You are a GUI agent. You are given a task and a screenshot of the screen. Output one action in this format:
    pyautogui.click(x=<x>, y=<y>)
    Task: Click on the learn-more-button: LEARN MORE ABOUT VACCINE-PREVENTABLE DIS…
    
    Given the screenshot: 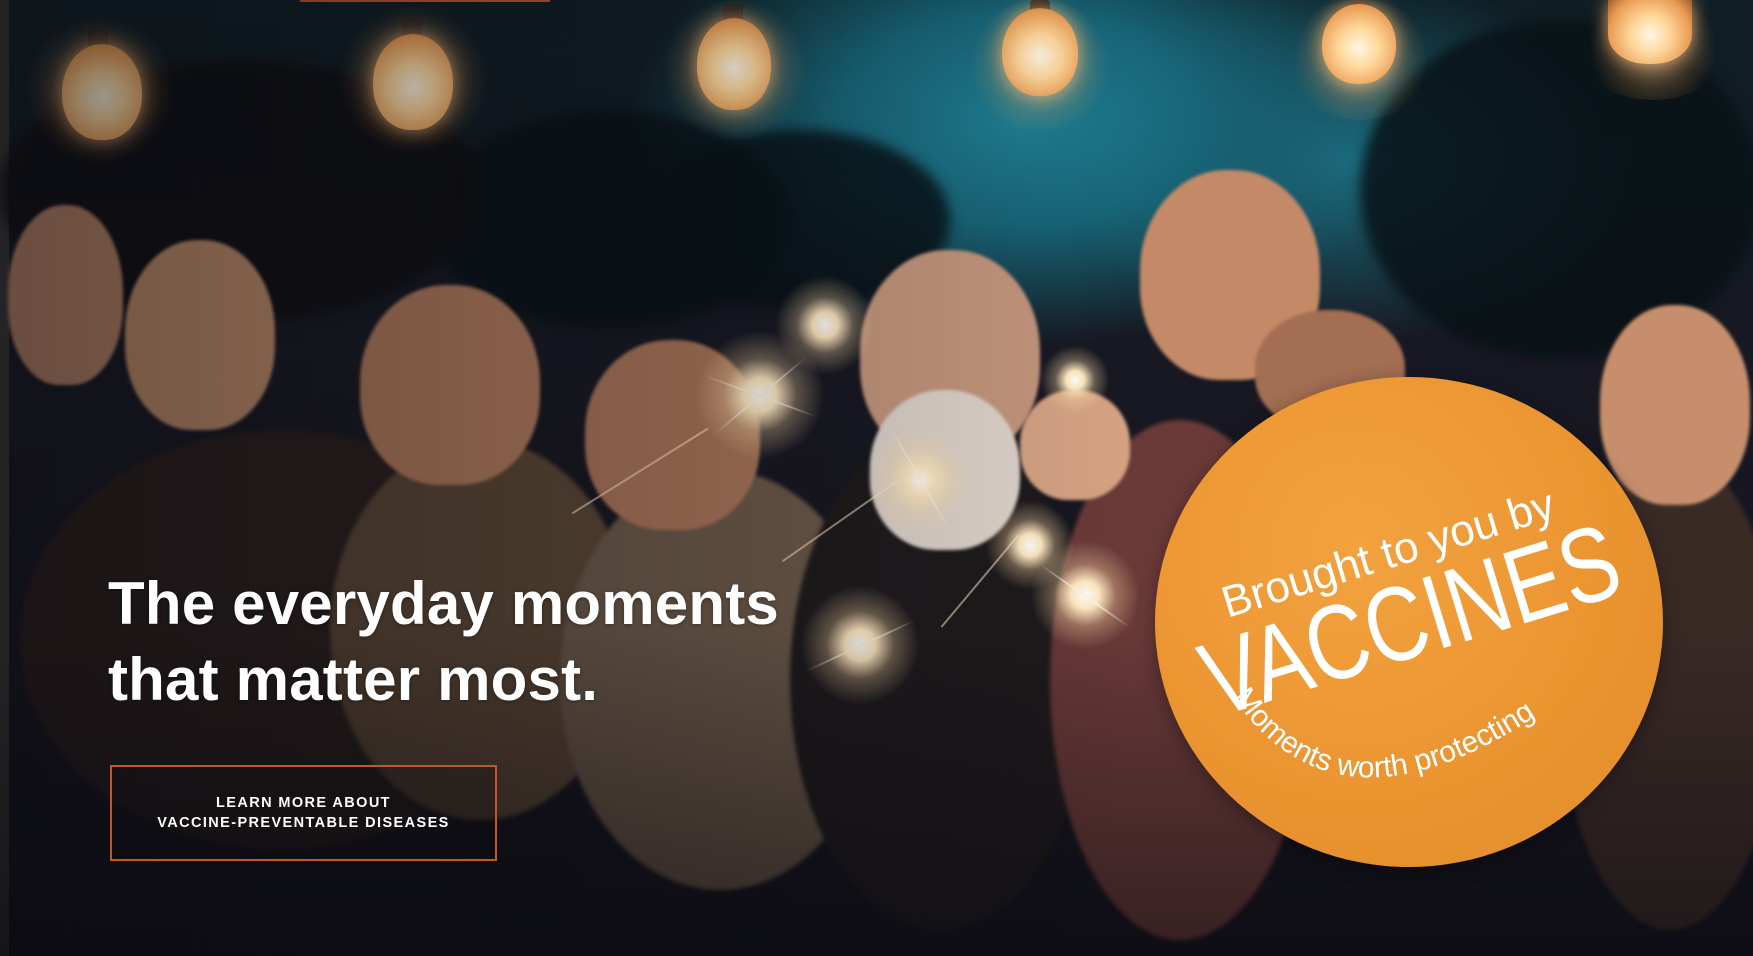 What is the action you would take?
    pyautogui.click(x=303, y=813)
    